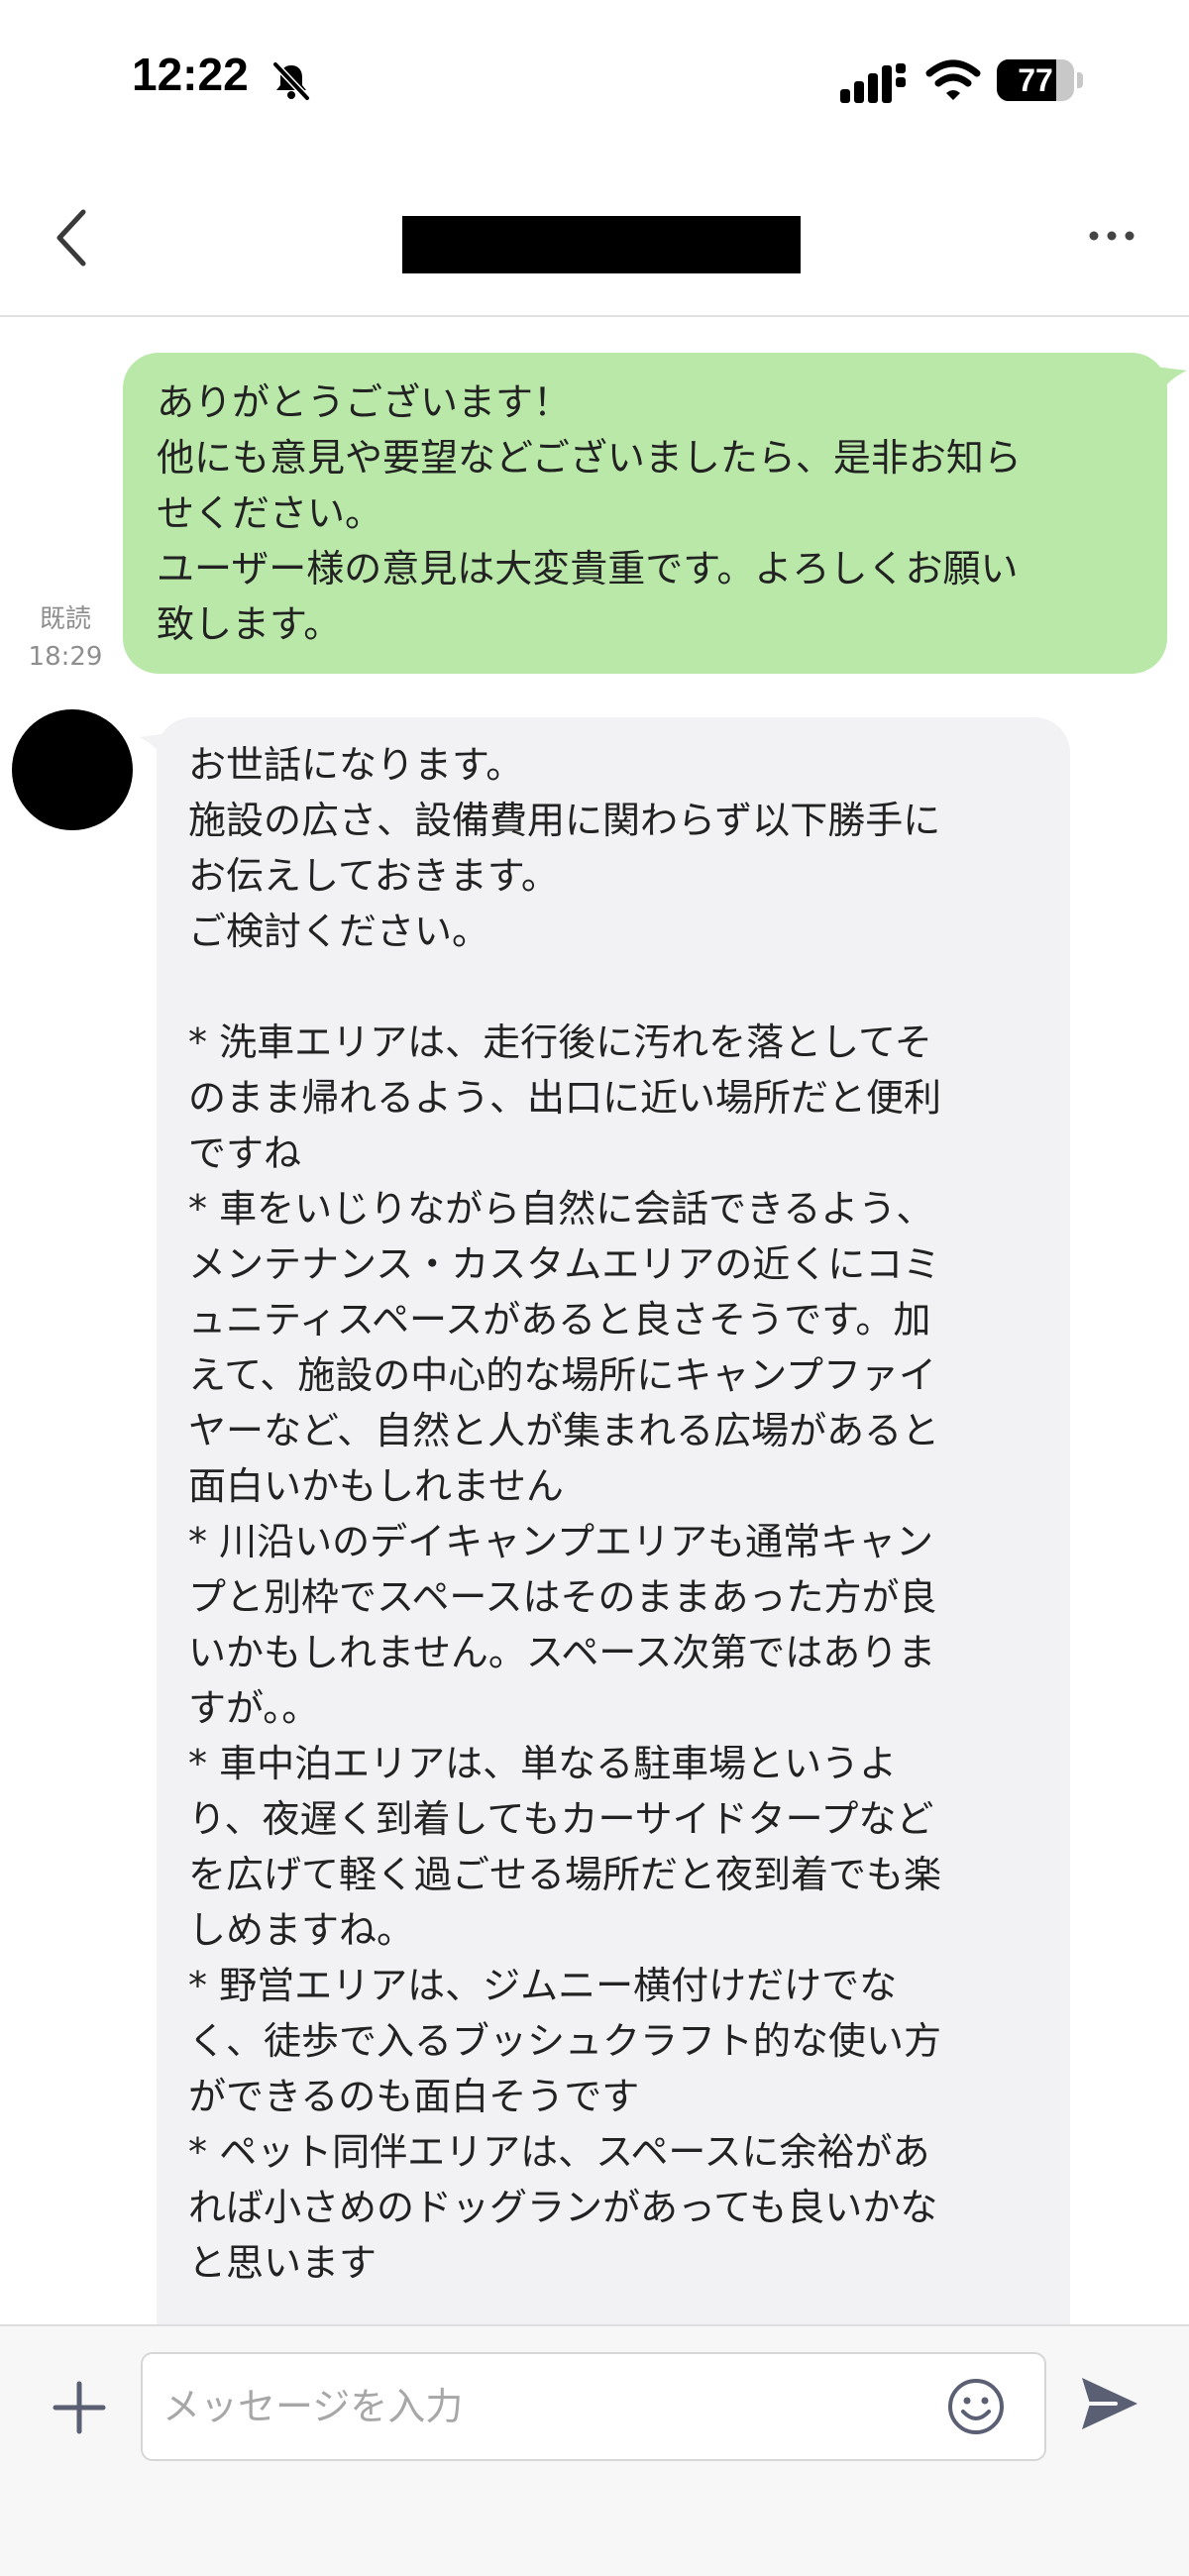 The image size is (1189, 2576). I want to click on send-button, so click(1109, 2403).